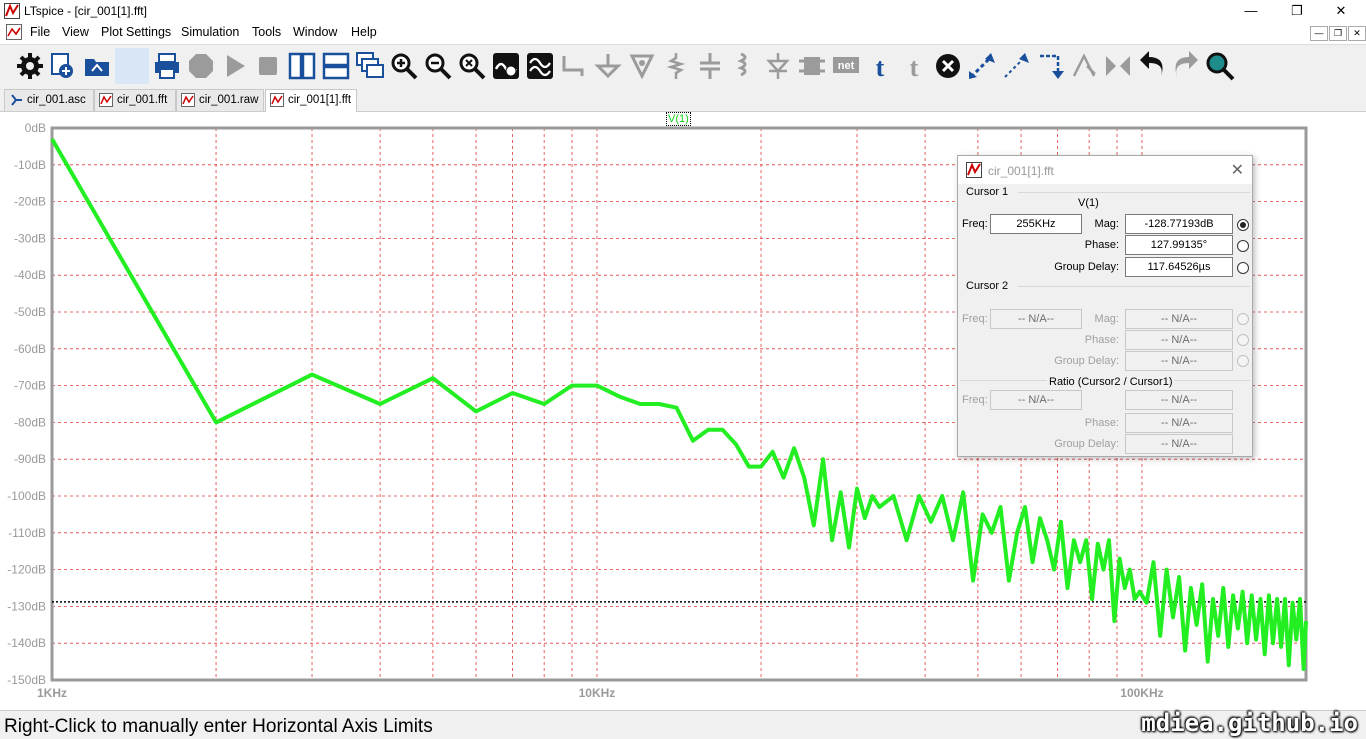  What do you see at coordinates (1243, 340) in the screenshot?
I see `cursor2-phase-radio` at bounding box center [1243, 340].